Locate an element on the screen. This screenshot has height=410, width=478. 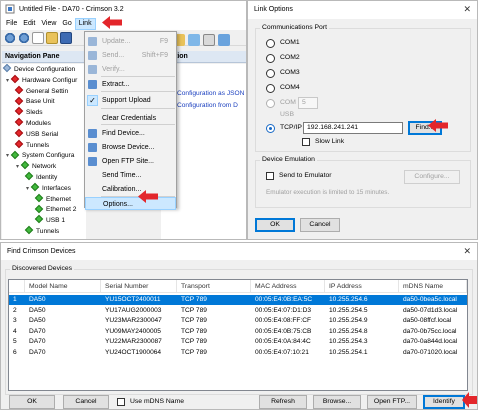
new-file-icon is located at coordinates (38, 37).